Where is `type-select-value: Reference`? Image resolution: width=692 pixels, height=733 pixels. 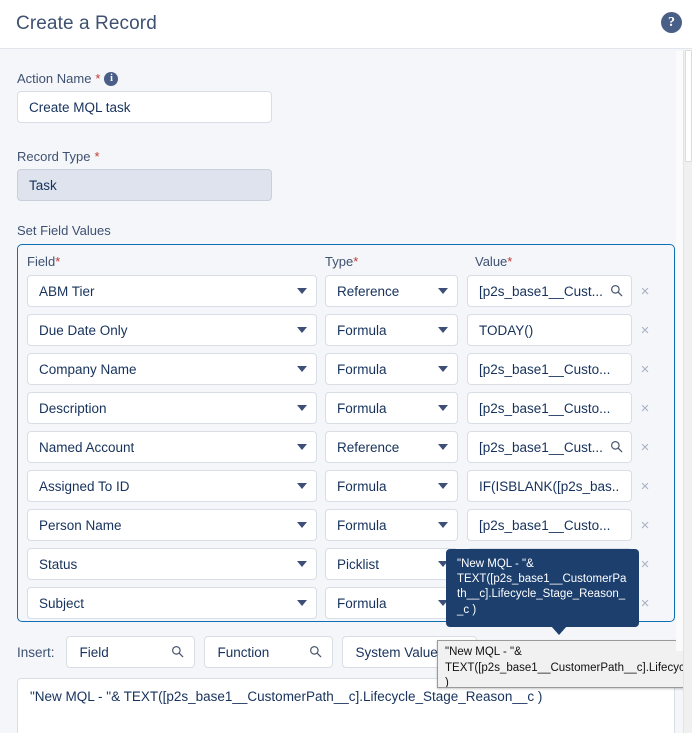 type-select-value: Reference is located at coordinates (368, 447).